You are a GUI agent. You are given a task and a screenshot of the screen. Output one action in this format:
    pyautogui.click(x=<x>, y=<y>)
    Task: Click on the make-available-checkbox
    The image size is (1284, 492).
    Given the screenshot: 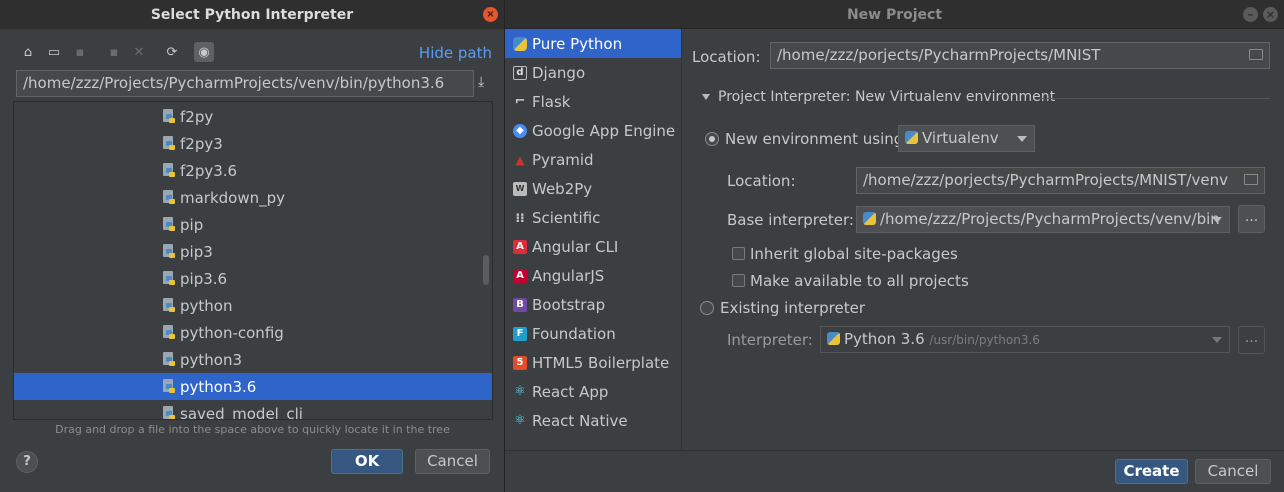 What is the action you would take?
    pyautogui.click(x=738, y=280)
    